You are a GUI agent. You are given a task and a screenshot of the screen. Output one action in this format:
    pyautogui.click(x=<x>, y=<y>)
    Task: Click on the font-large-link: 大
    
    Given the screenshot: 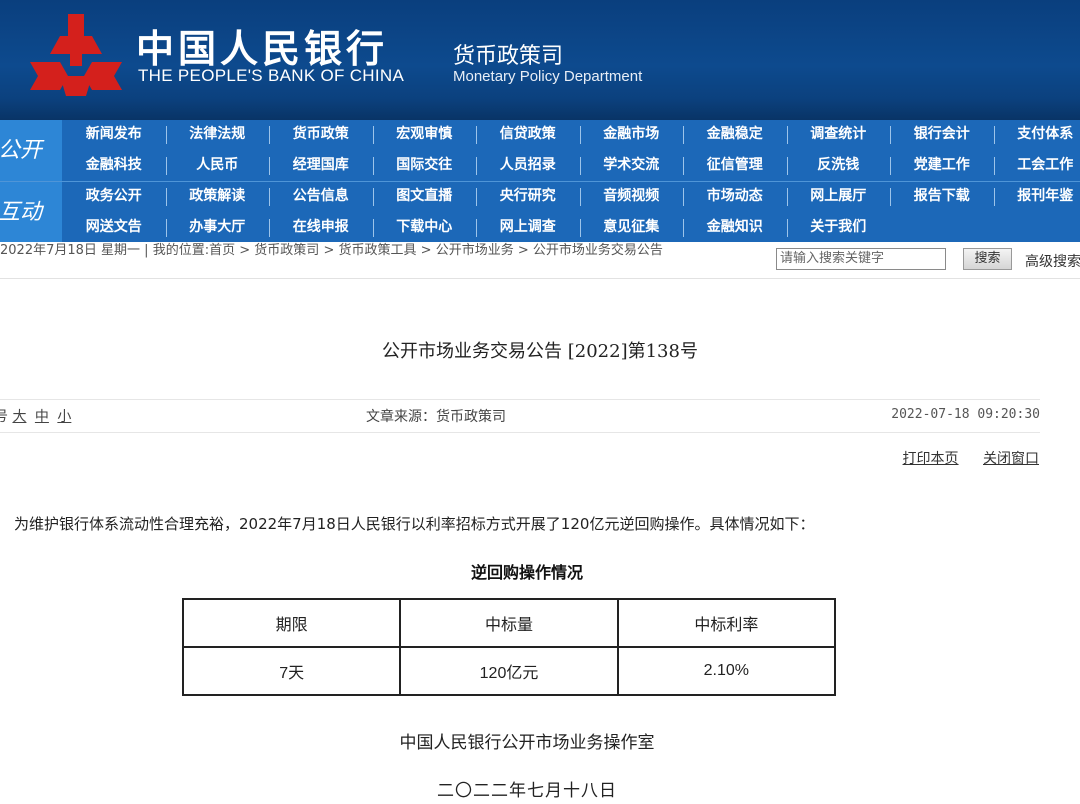 What is the action you would take?
    pyautogui.click(x=19, y=417)
    